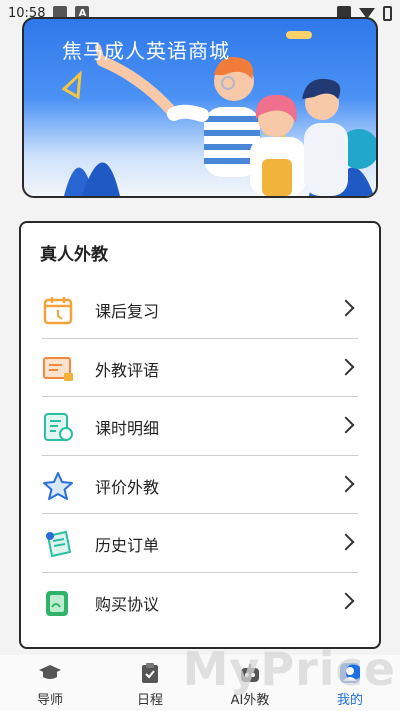 The height and width of the screenshot is (711, 400). Describe the element at coordinates (49, 700) in the screenshot. I see `nav-label: 导师` at that location.